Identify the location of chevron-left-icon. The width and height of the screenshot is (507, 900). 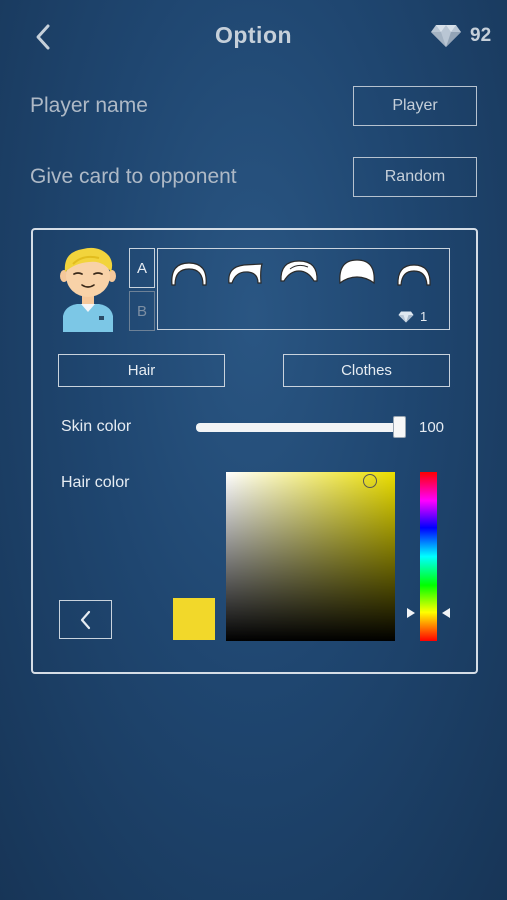
(85, 619).